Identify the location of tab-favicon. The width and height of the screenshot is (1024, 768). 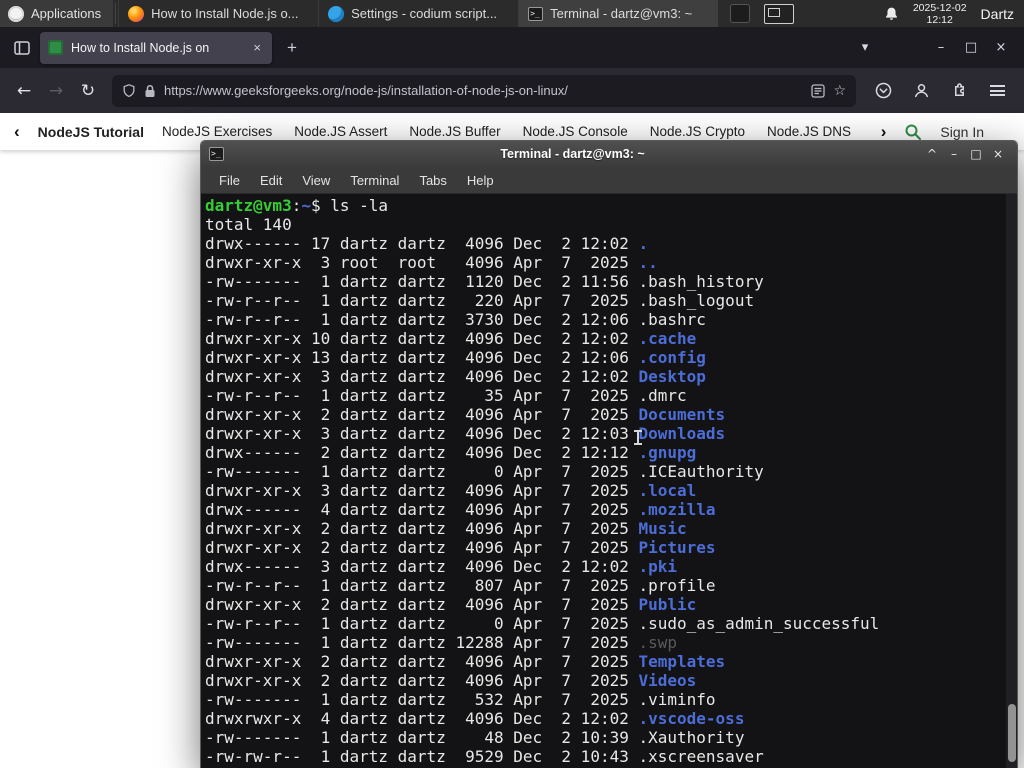
(55, 47).